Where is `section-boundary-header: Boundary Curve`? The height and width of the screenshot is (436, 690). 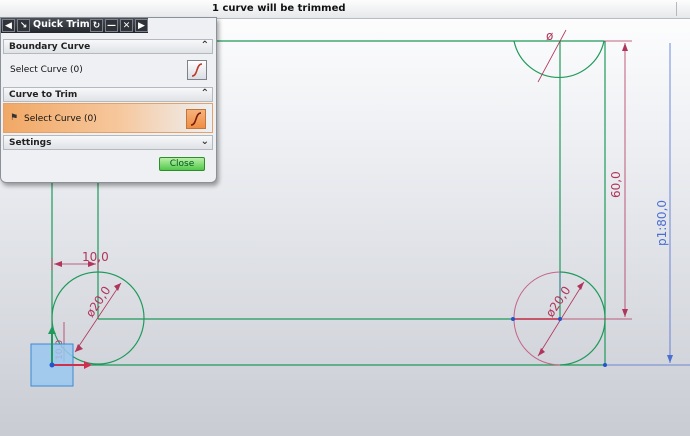
section-boundary-header: Boundary Curve is located at coordinates (50, 47).